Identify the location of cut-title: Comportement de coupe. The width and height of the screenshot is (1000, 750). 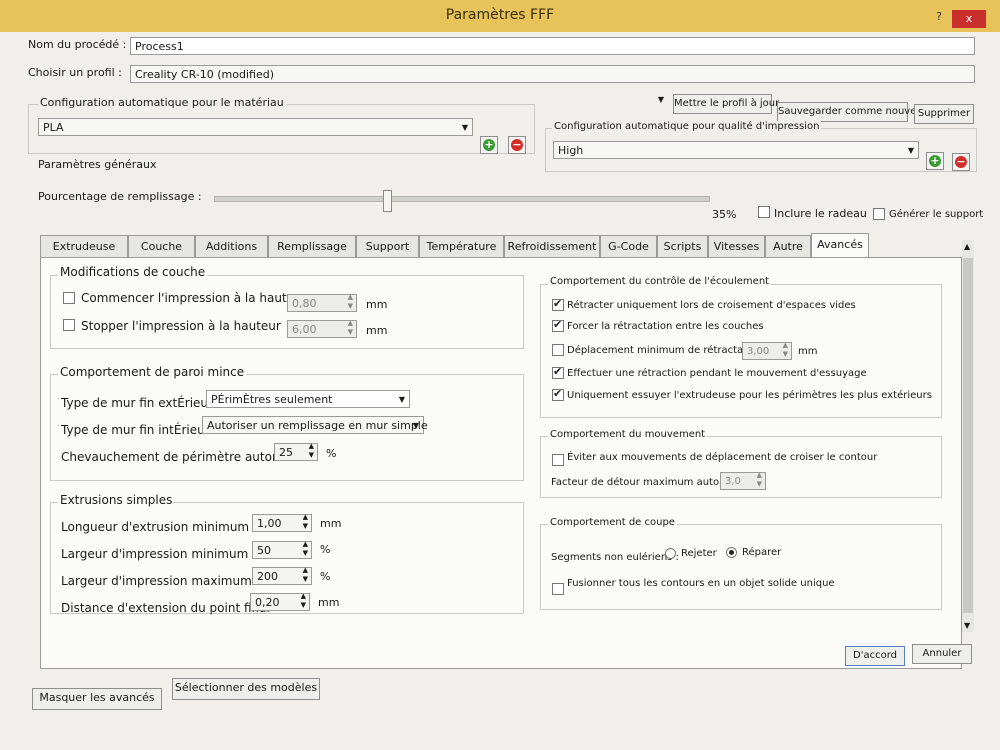
(612, 522).